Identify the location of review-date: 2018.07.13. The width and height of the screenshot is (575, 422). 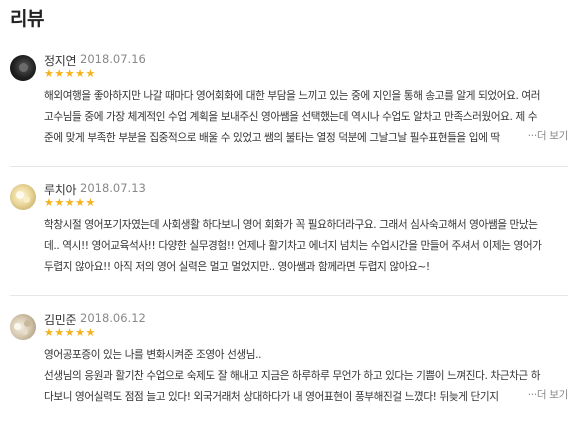
(113, 188).